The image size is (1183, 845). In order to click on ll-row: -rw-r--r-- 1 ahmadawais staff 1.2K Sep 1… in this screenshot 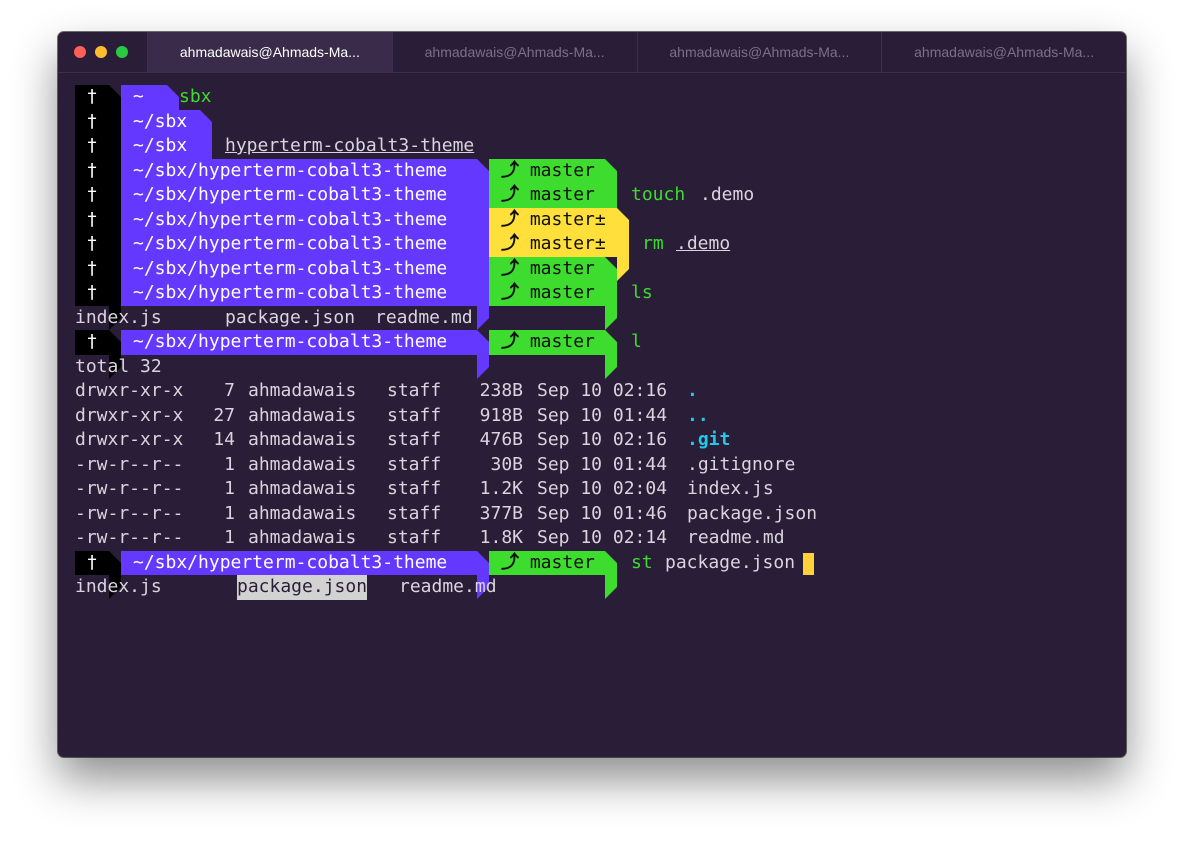, I will do `click(424, 489)`.